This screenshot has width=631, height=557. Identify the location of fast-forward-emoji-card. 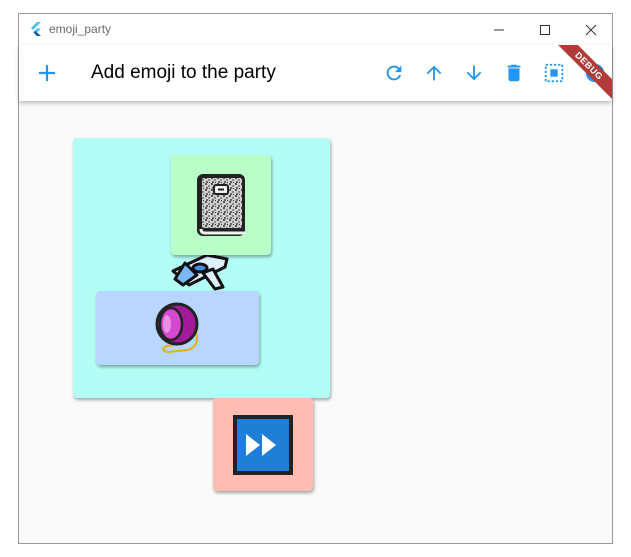
(263, 444).